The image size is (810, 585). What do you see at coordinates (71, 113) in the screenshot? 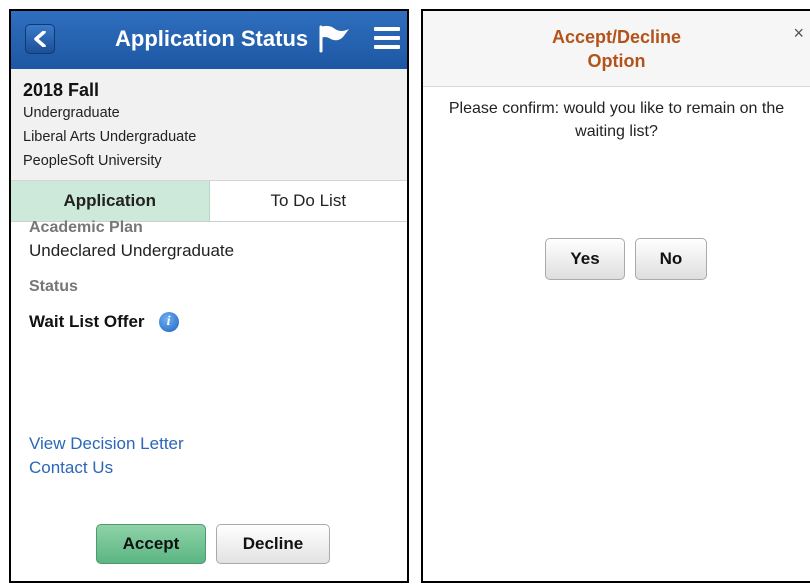
I see `term-career: Undergraduate` at bounding box center [71, 113].